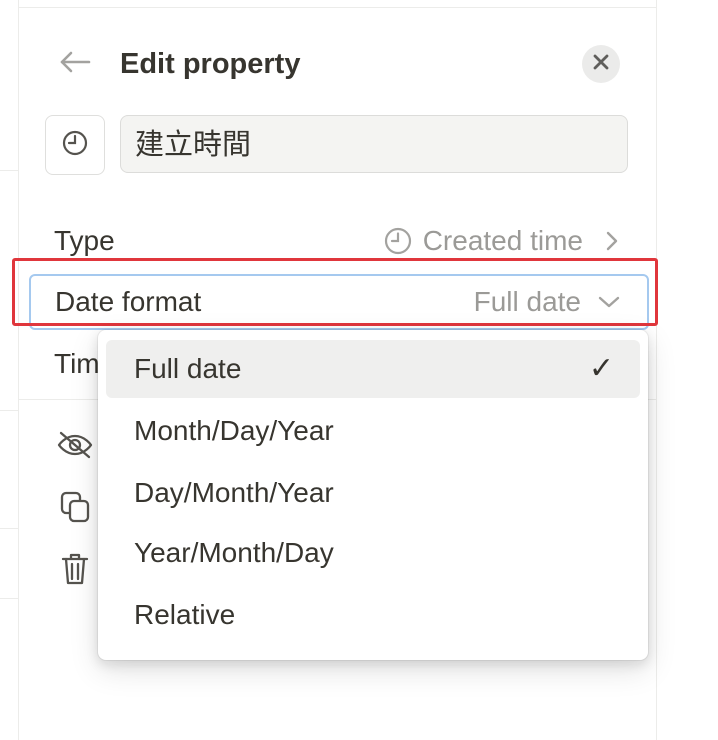 Image resolution: width=718 pixels, height=740 pixels. Describe the element at coordinates (687, 370) in the screenshot. I see `background-right-column` at that location.